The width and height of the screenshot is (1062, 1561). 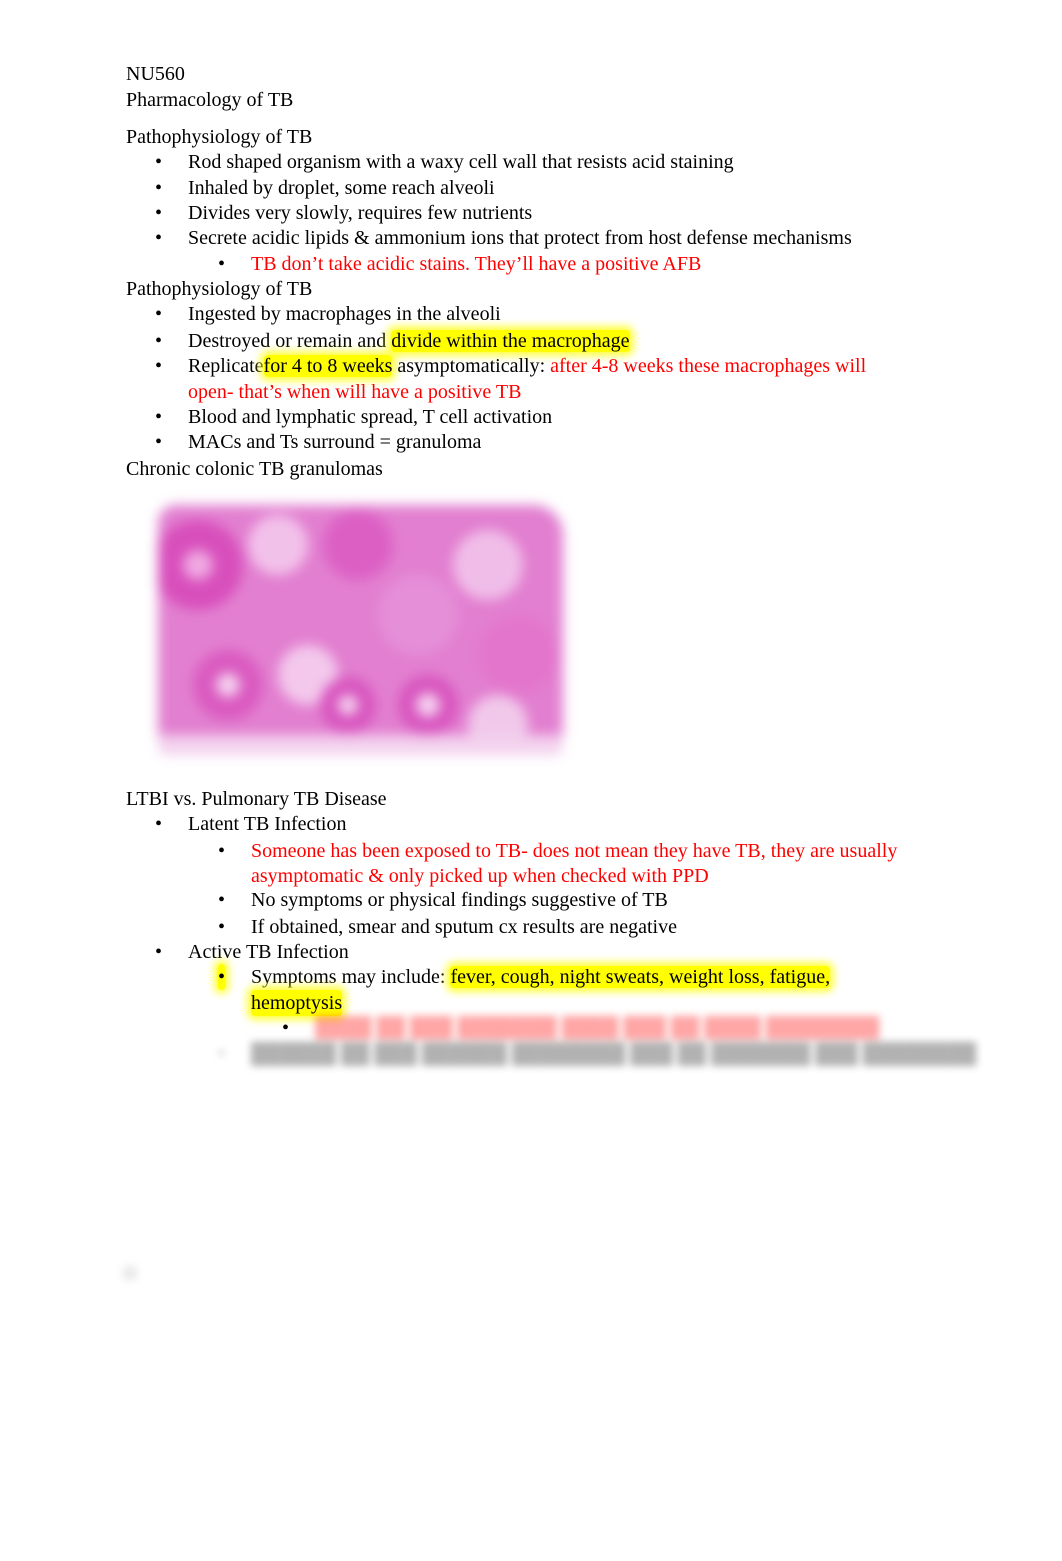 What do you see at coordinates (328, 366) in the screenshot?
I see `highlighted-text: for 4 to 8 weeks` at bounding box center [328, 366].